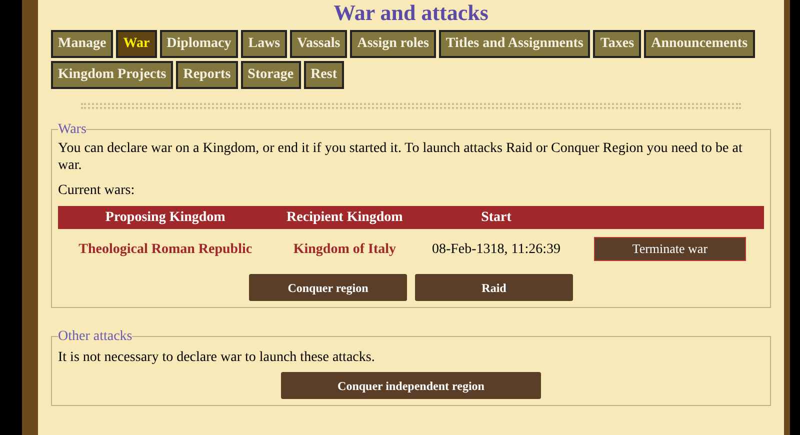 This screenshot has height=435, width=800. What do you see at coordinates (270, 75) in the screenshot?
I see `nav-tab: Storage` at bounding box center [270, 75].